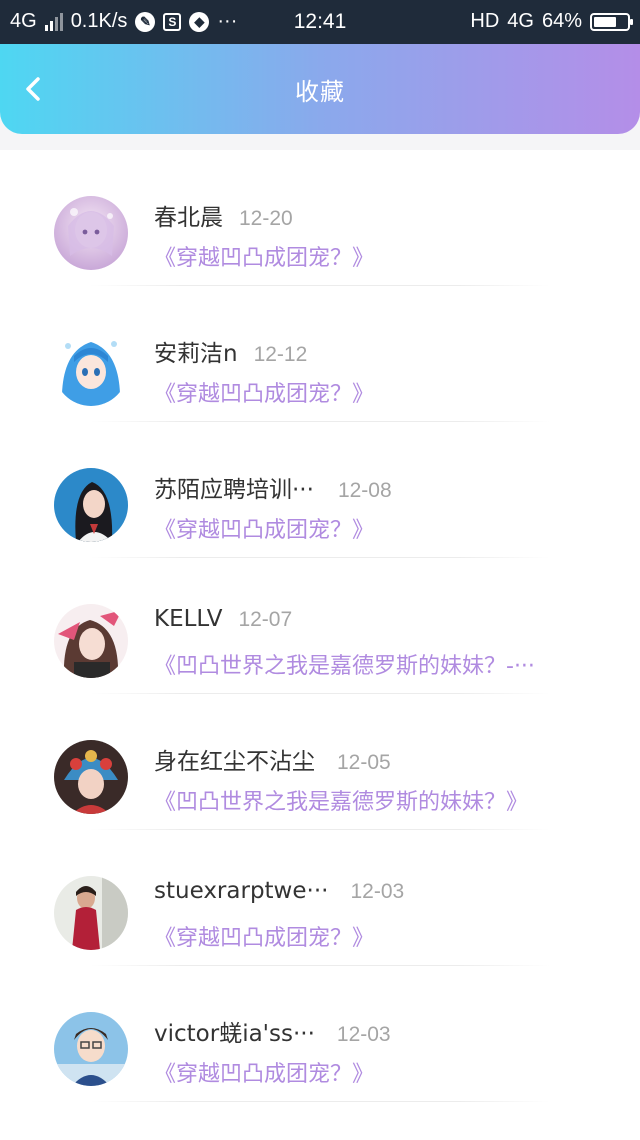 This screenshot has height=1140, width=640. Describe the element at coordinates (364, 490) in the screenshot. I see `favorite-date: 12-08` at that location.